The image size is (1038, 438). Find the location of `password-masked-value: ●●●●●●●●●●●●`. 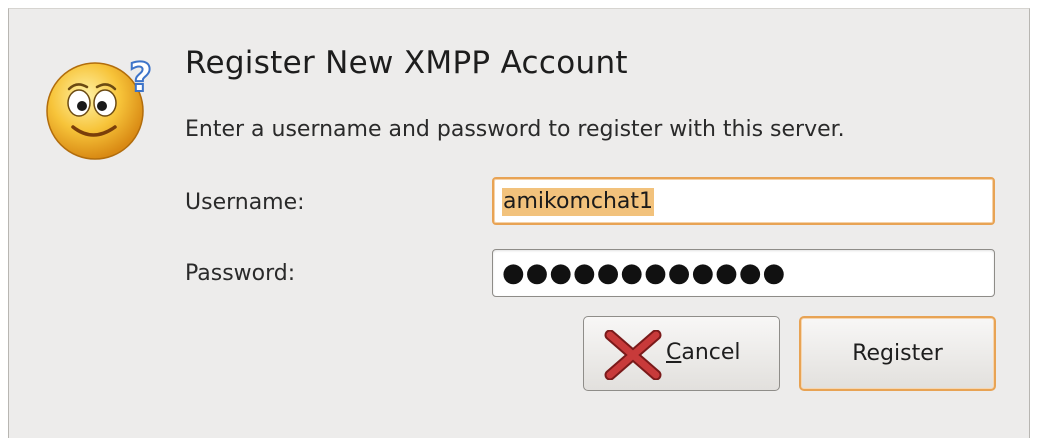

password-masked-value: ●●●●●●●●●●●● is located at coordinates (644, 273).